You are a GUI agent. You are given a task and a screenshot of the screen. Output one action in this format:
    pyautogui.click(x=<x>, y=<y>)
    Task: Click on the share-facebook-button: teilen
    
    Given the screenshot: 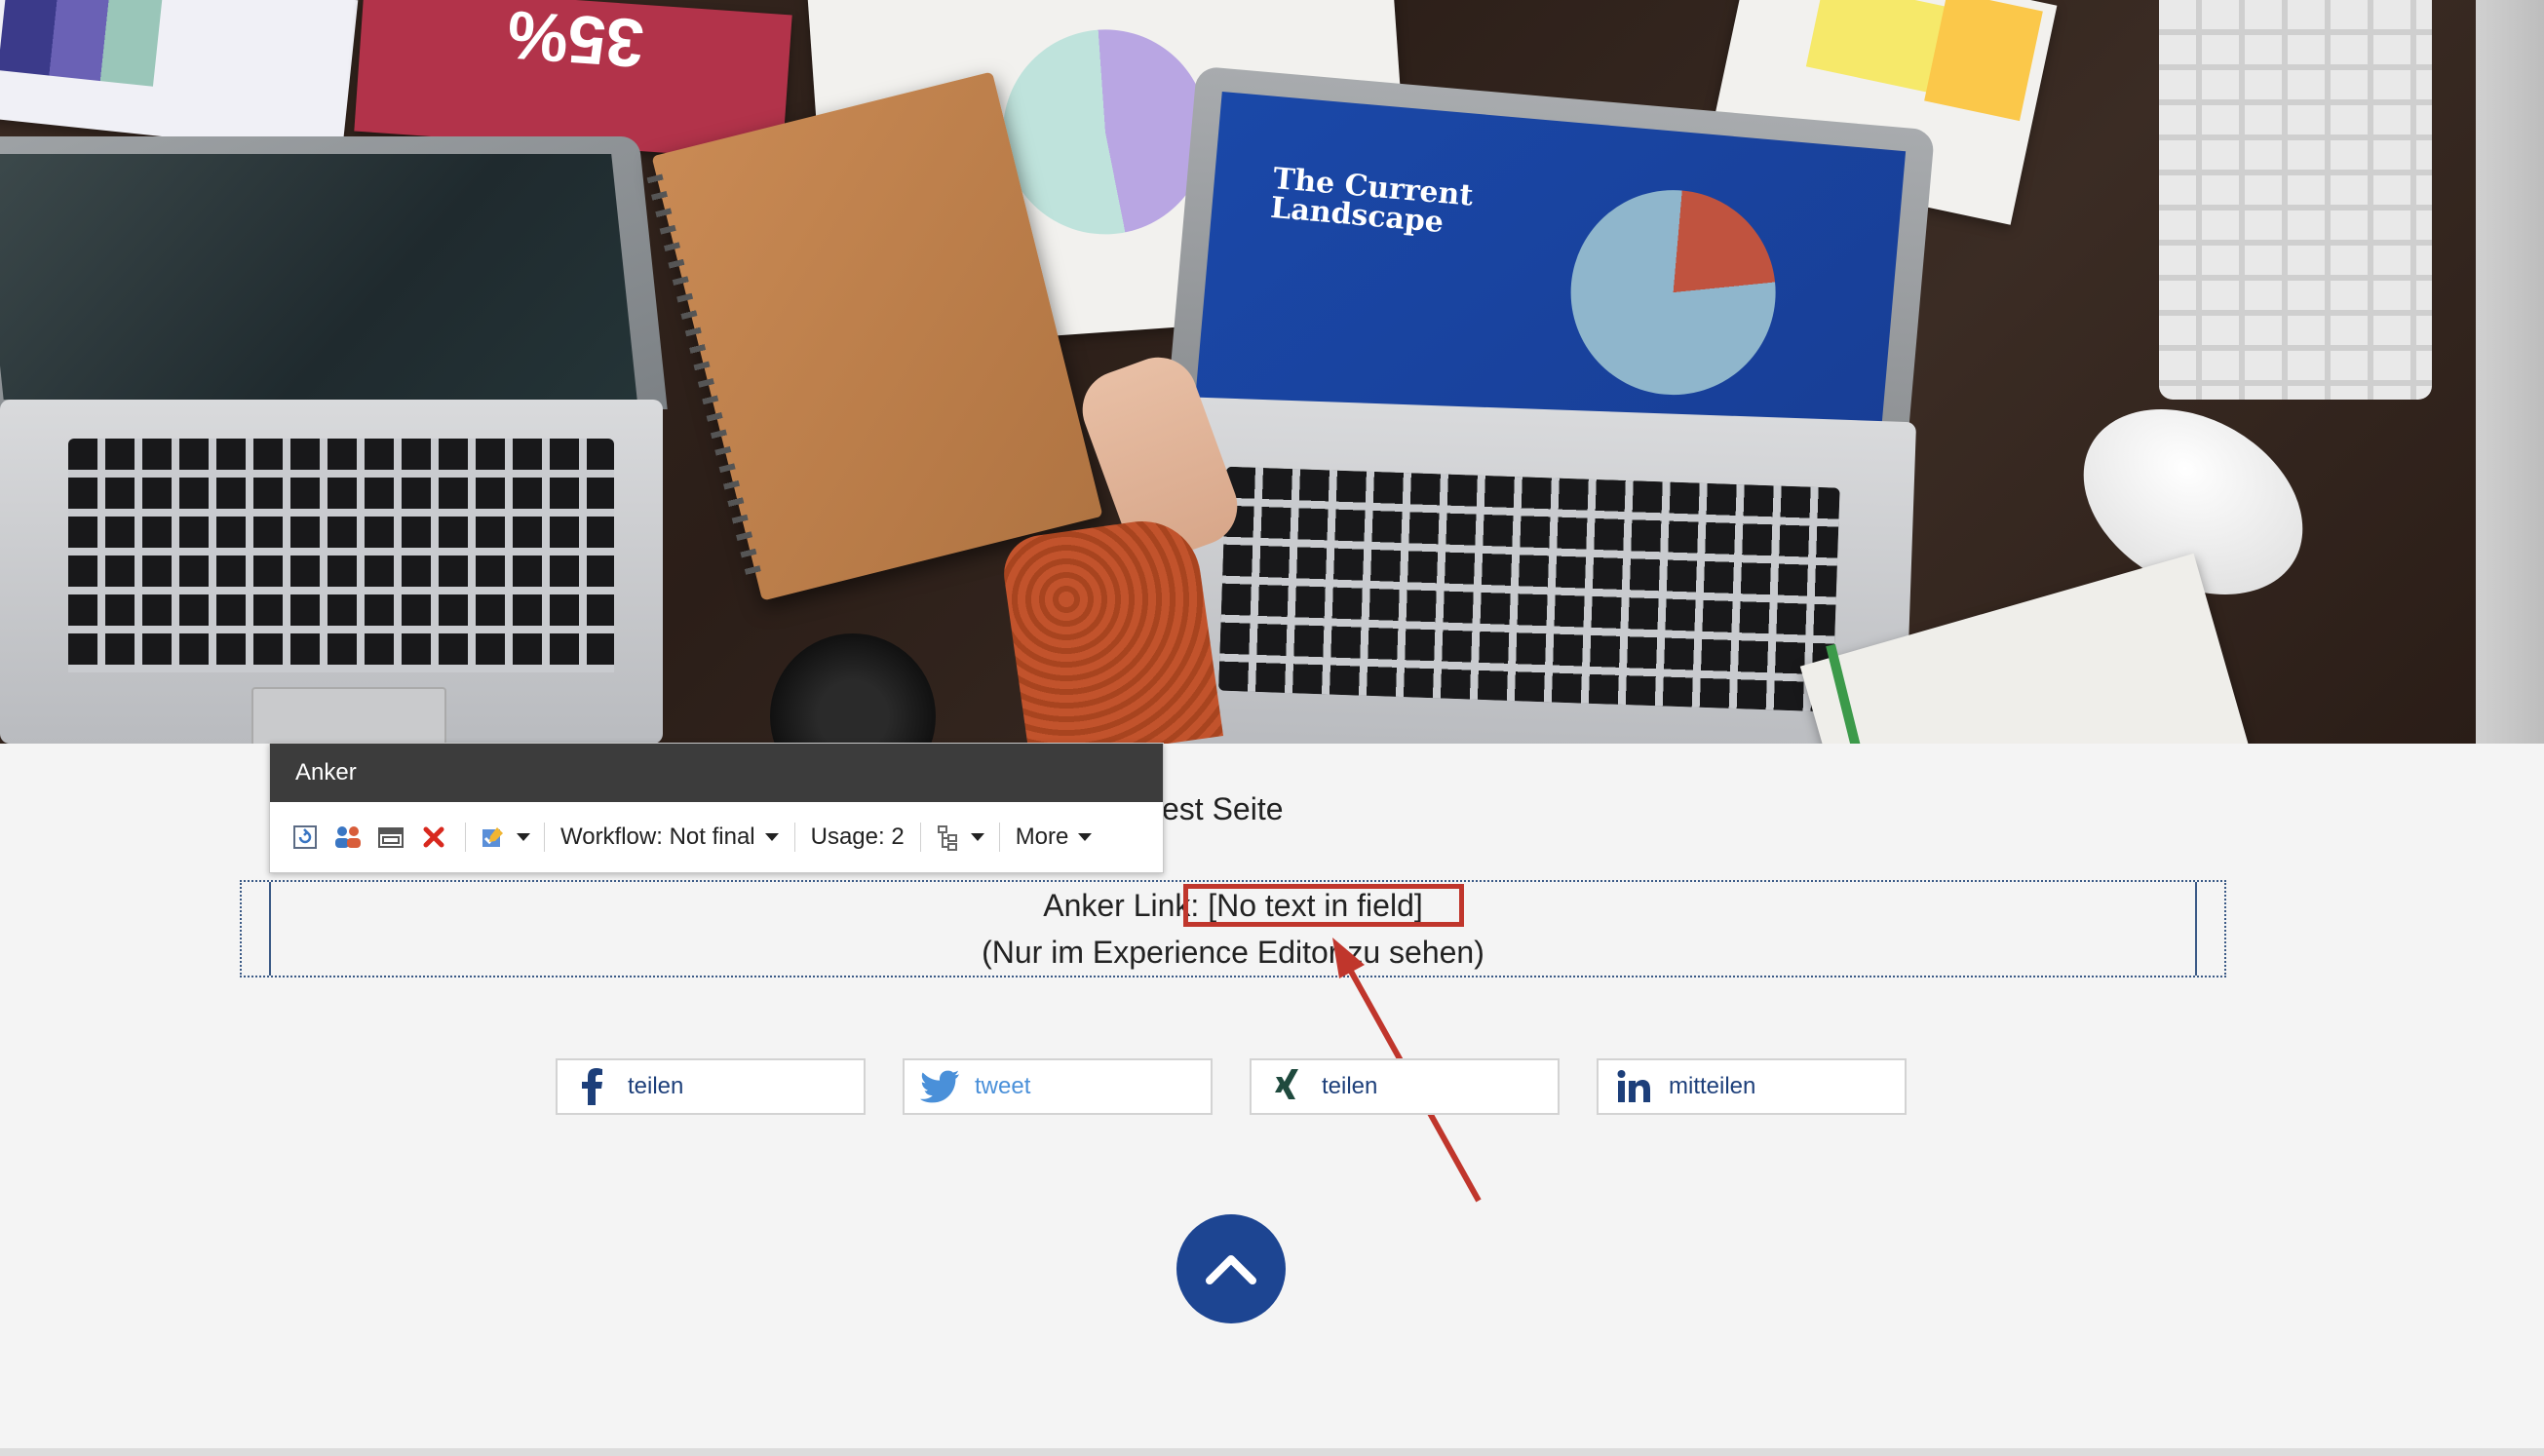 What is the action you would take?
    pyautogui.click(x=711, y=1086)
    